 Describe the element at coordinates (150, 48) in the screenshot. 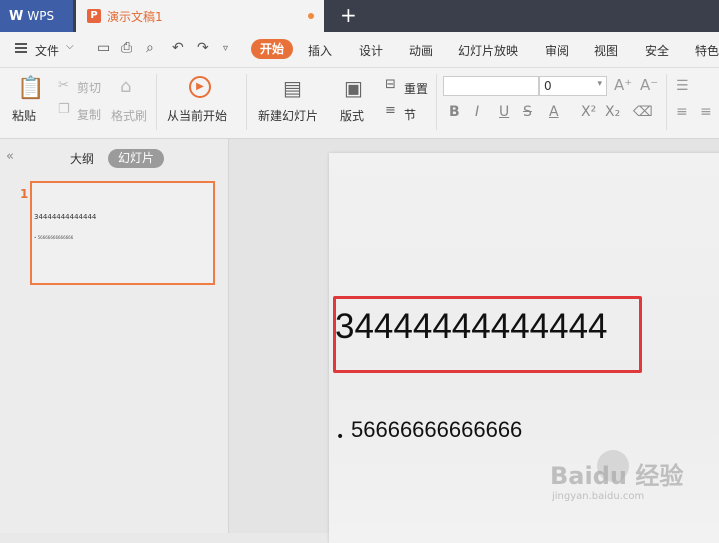

I see `print-preview-icon: ⌕` at that location.